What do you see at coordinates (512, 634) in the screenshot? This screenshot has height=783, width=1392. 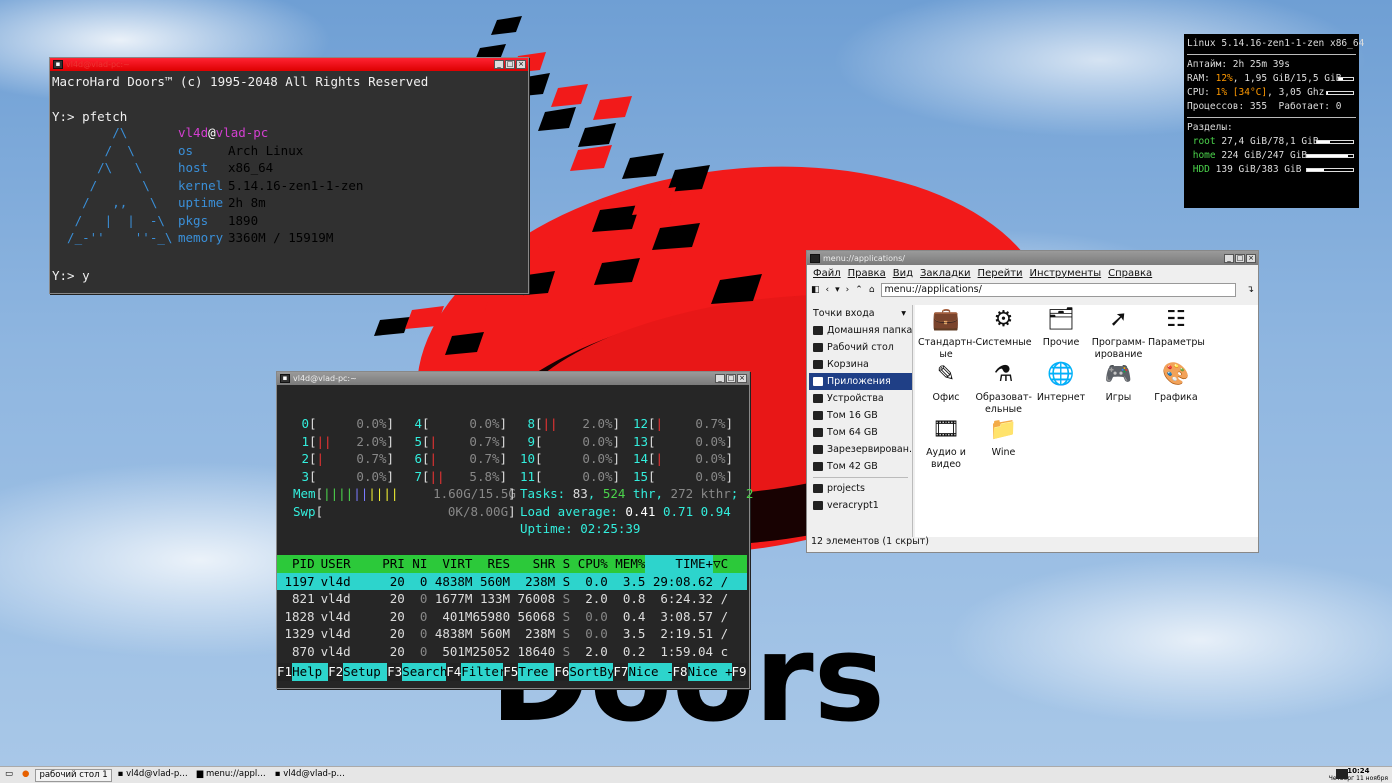 I see `process-row: 1329 vl4d 20 0 4838M 560M 238M S 0.0 3.5 2:19.51 /` at bounding box center [512, 634].